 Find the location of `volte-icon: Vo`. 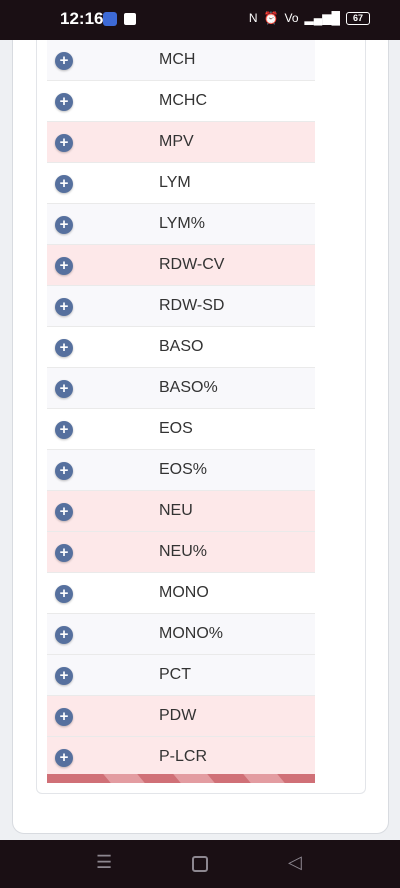

volte-icon: Vo is located at coordinates (291, 18).